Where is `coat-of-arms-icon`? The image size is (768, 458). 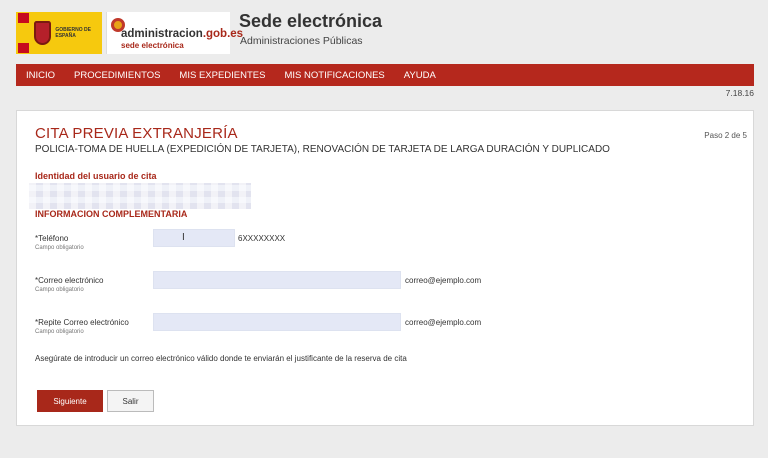 coat-of-arms-icon is located at coordinates (43, 33).